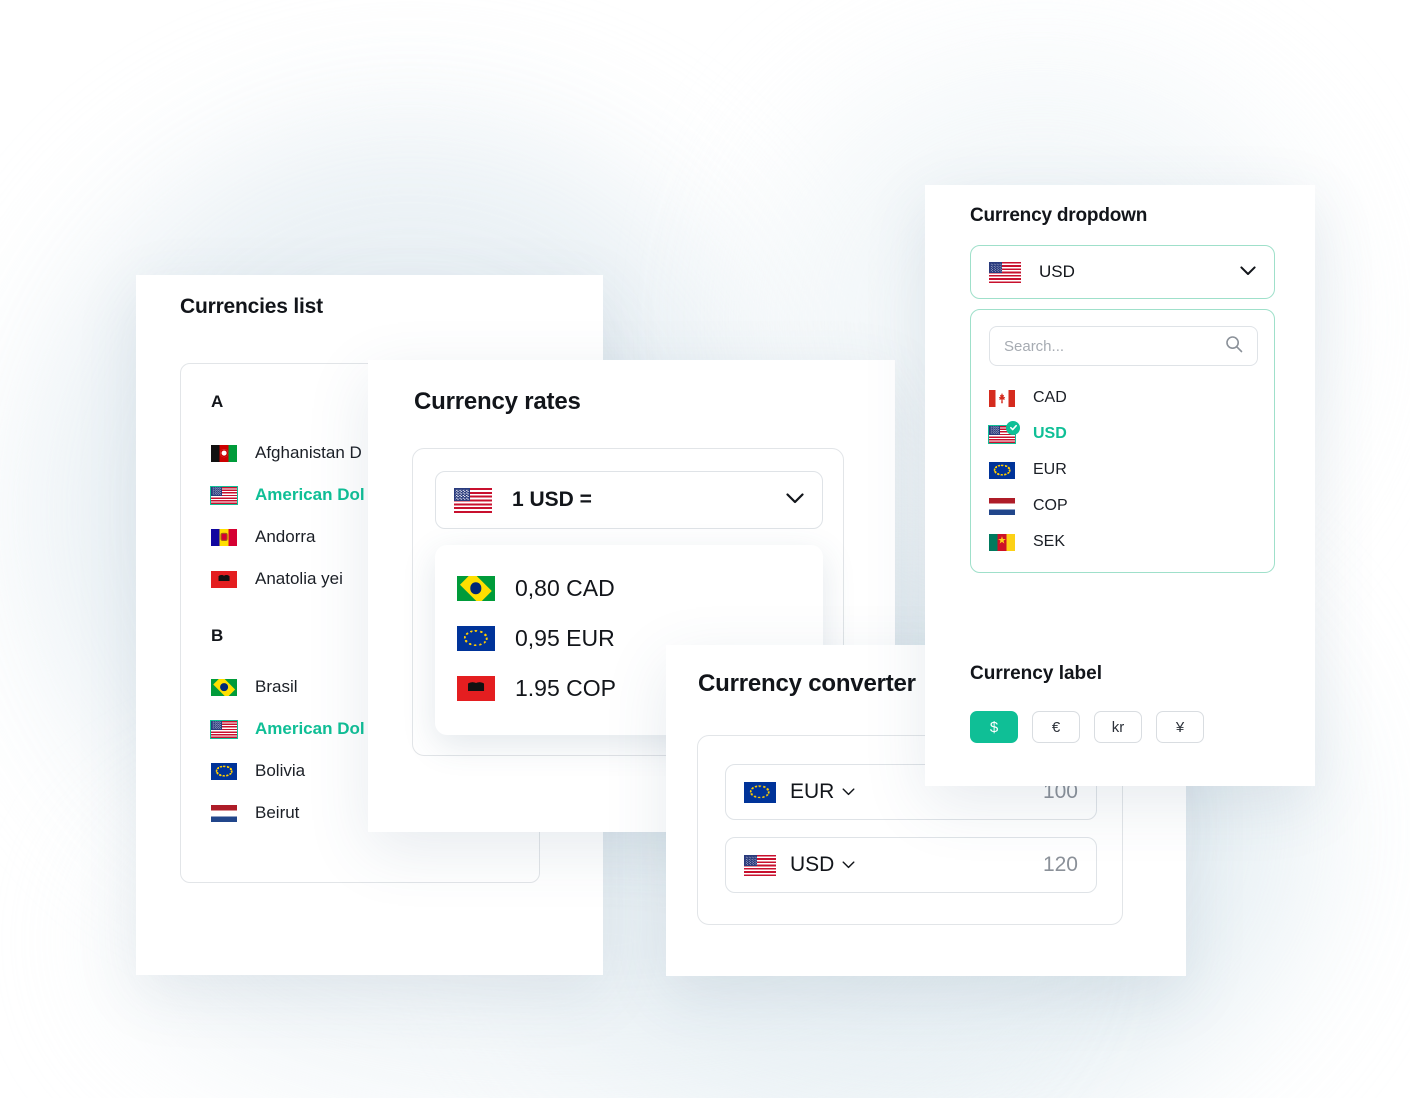  I want to click on currency-list-item-label: Brasil, so click(276, 686).